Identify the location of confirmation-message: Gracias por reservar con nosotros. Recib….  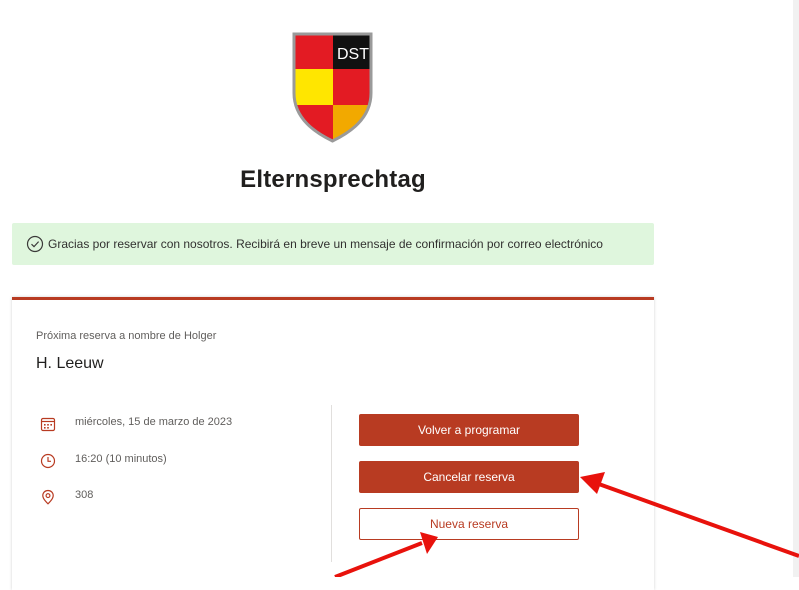
(325, 244).